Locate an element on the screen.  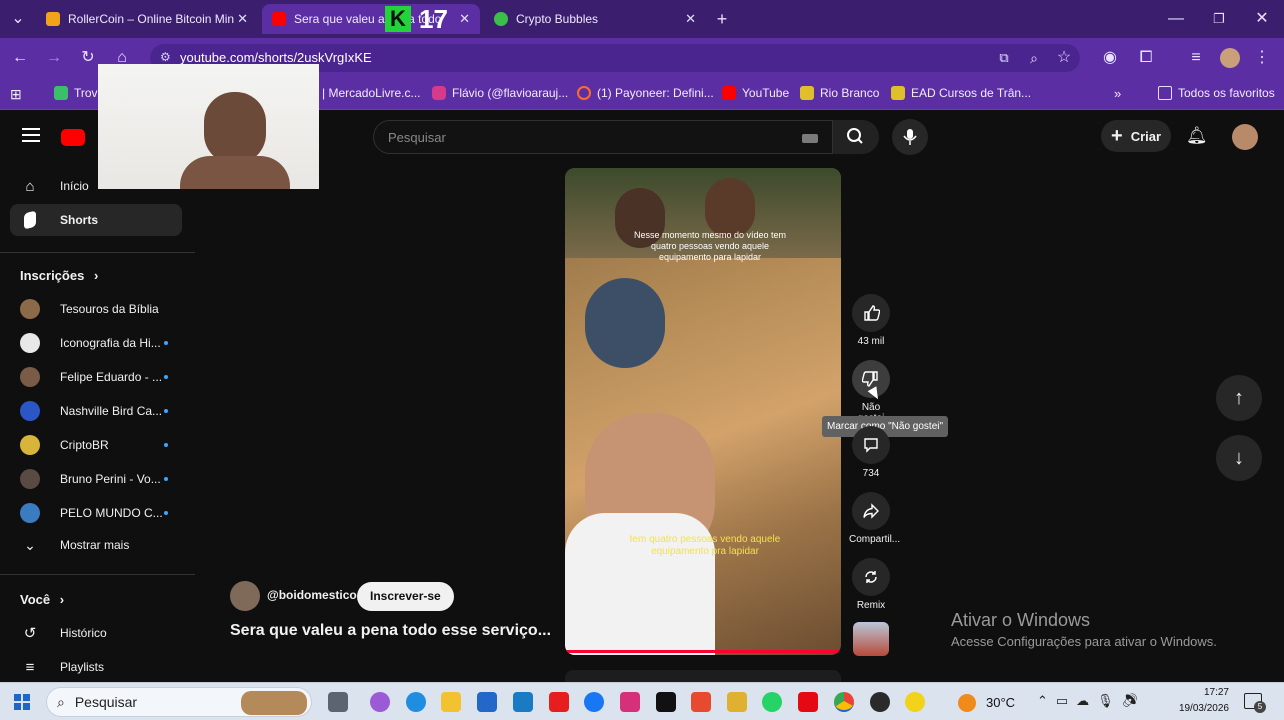
search-input: Pesquisar is located at coordinates (603, 137).